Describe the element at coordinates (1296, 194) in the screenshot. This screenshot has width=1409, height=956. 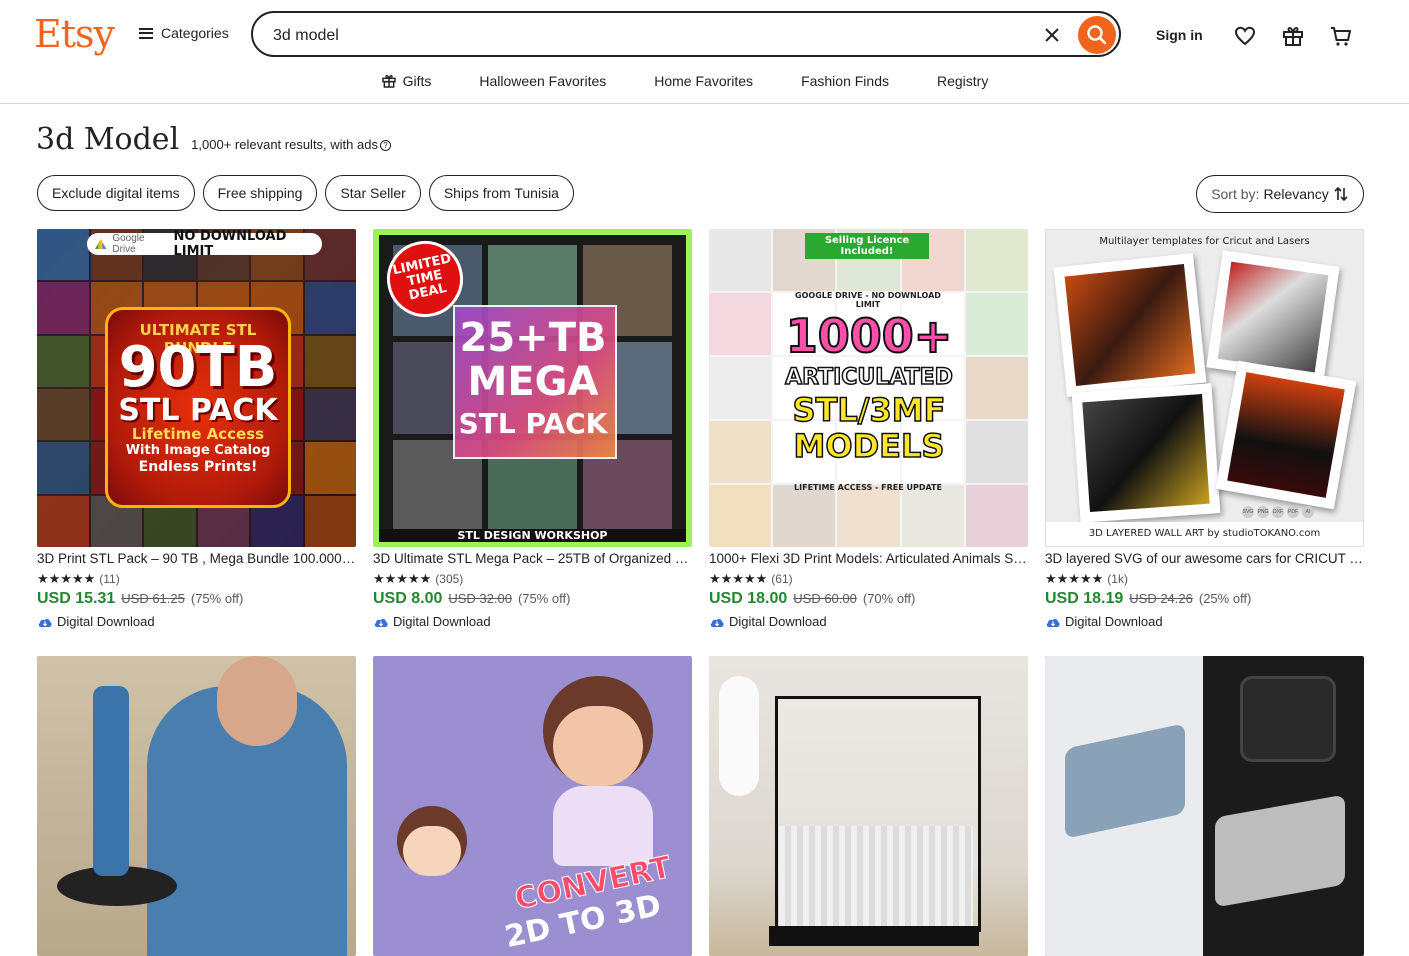
I see `sort-value: Relevancy` at that location.